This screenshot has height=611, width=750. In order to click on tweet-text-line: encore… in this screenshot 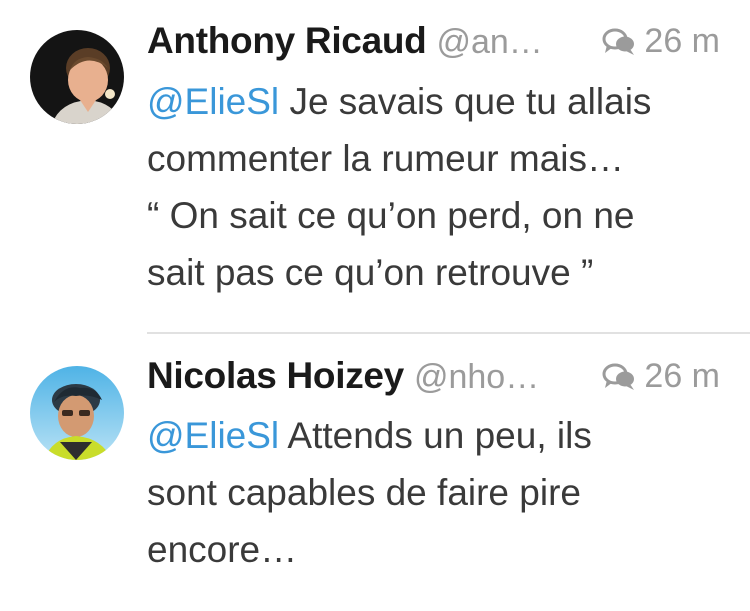, I will do `click(222, 549)`.